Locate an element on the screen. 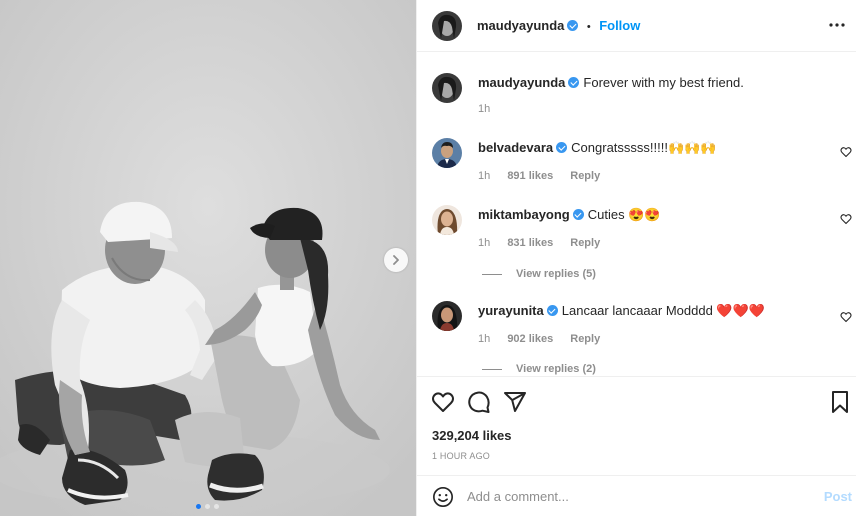 Image resolution: width=856 pixels, height=516 pixels. add-comment-bar: Post is located at coordinates (636, 495).